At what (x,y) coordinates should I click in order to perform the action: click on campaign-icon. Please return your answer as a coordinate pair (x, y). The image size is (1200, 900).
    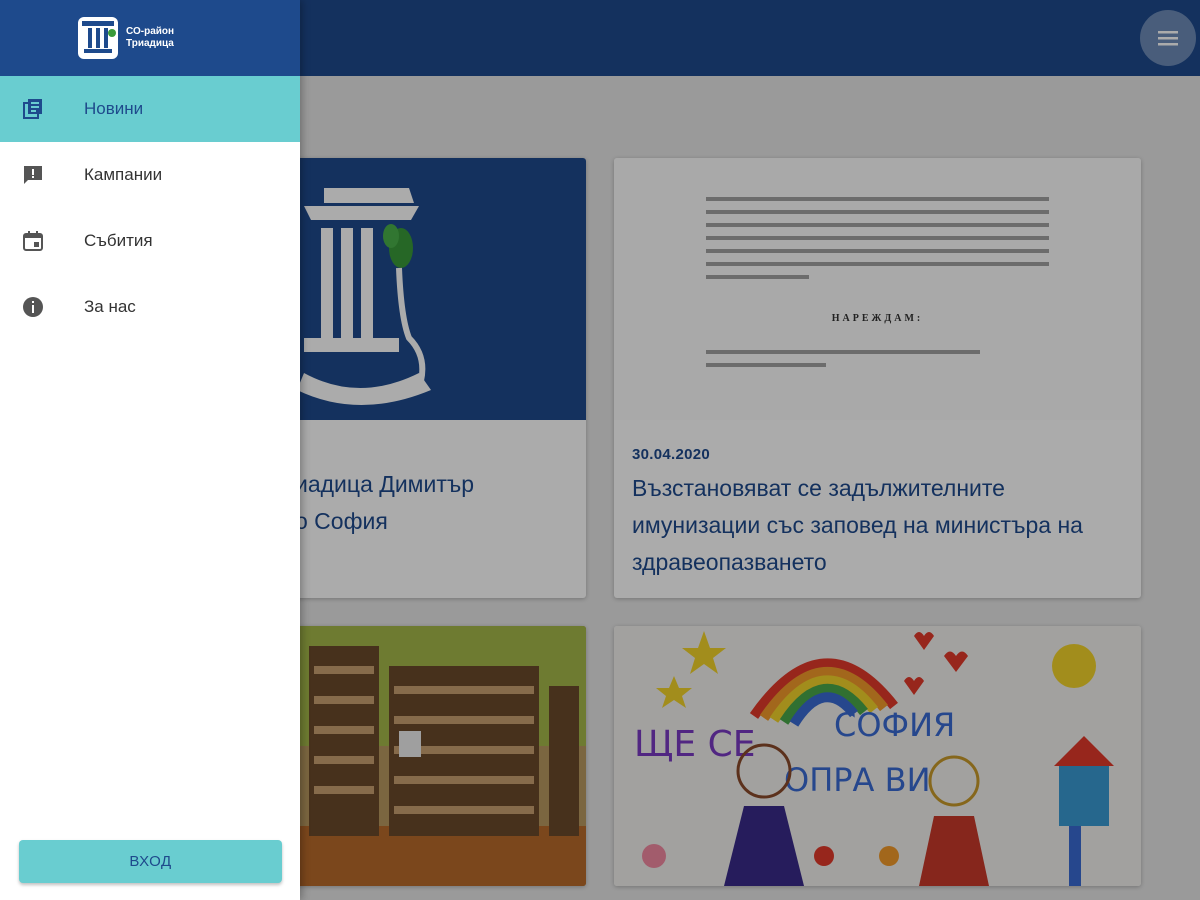
    Looking at the image, I should click on (33, 175).